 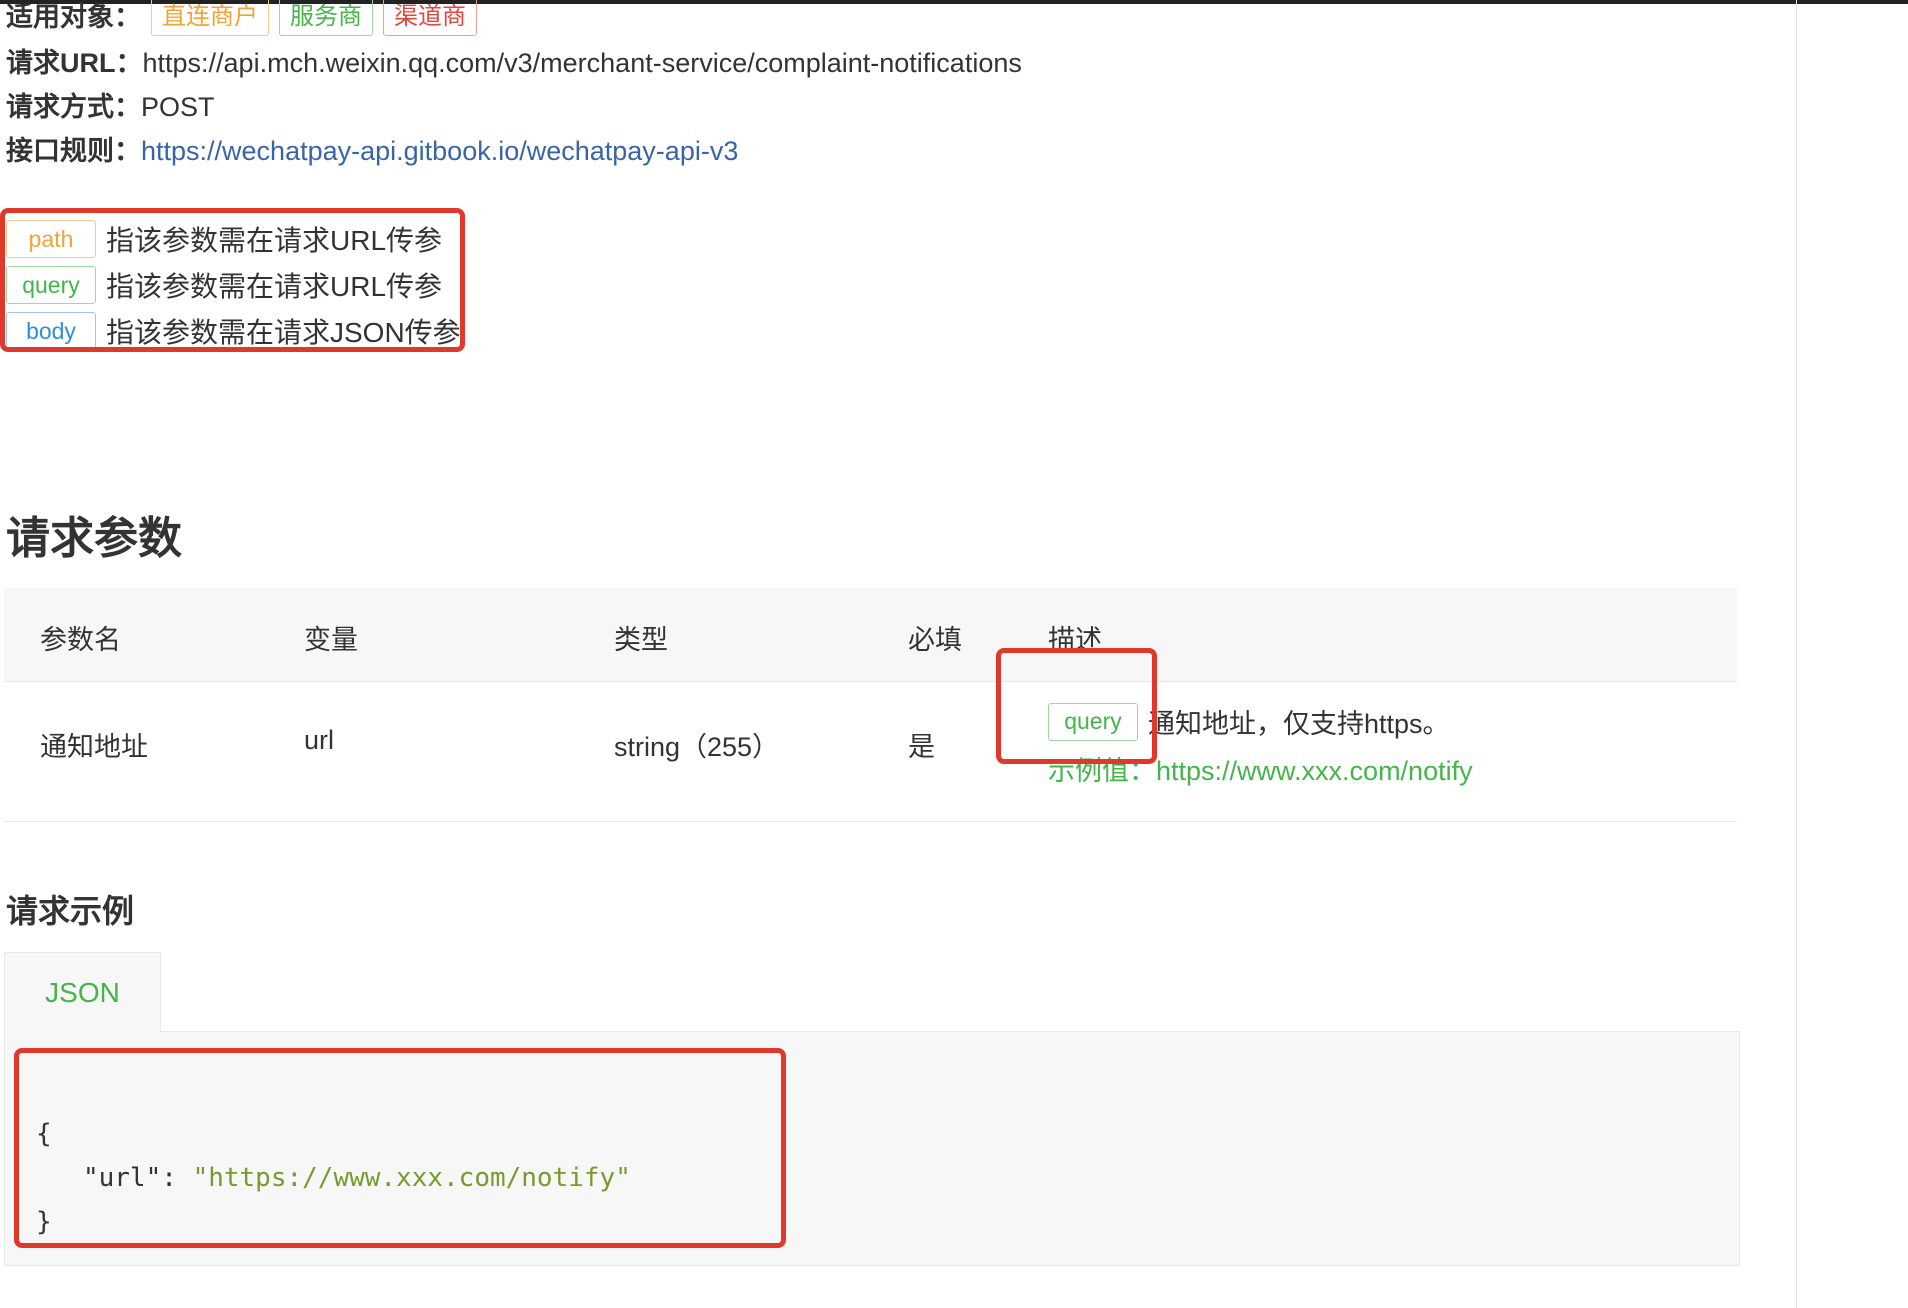 What do you see at coordinates (319, 740) in the screenshot?
I see `cell-variable: url` at bounding box center [319, 740].